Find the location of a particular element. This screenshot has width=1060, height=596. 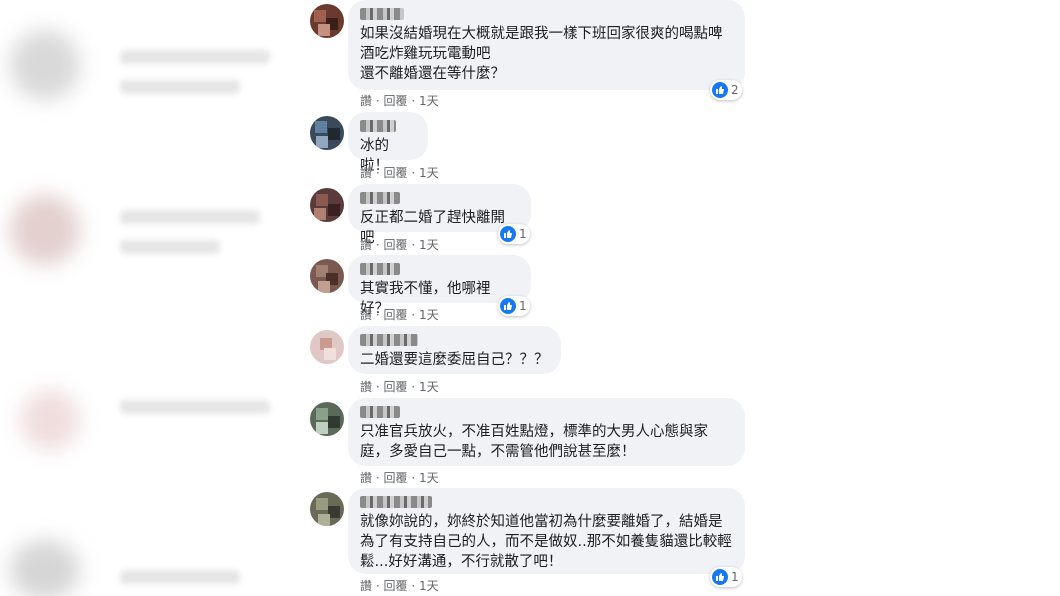

reaction-count: 2 is located at coordinates (726, 90).